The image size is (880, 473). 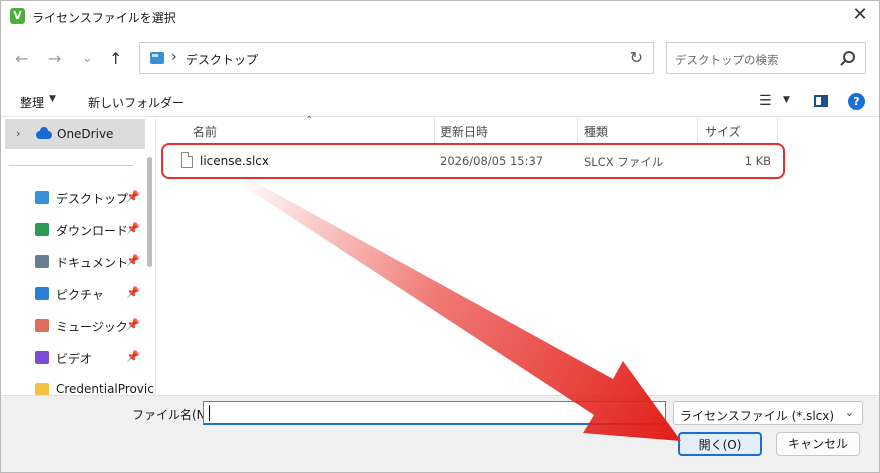 What do you see at coordinates (42, 229) in the screenshot?
I see `download-icon` at bounding box center [42, 229].